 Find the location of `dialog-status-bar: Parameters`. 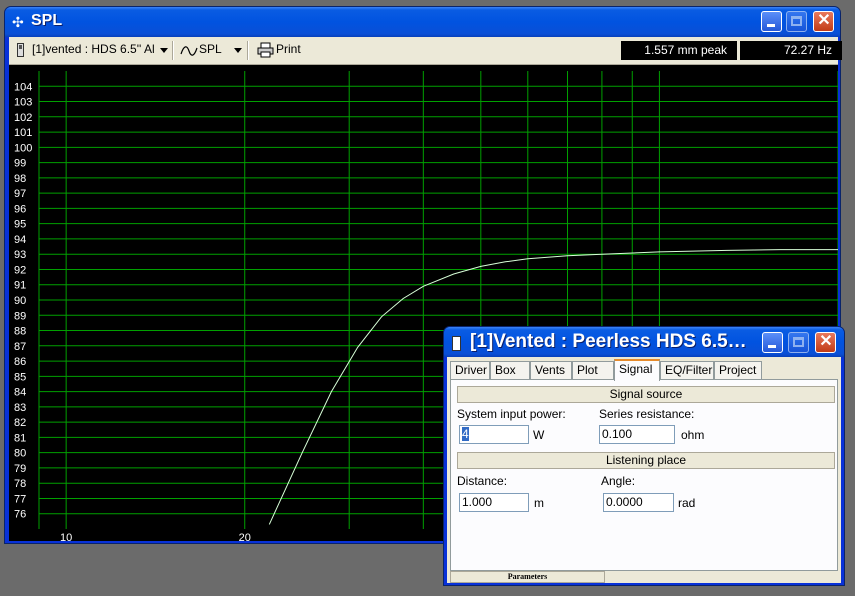

dialog-status-bar: Parameters is located at coordinates (644, 577).